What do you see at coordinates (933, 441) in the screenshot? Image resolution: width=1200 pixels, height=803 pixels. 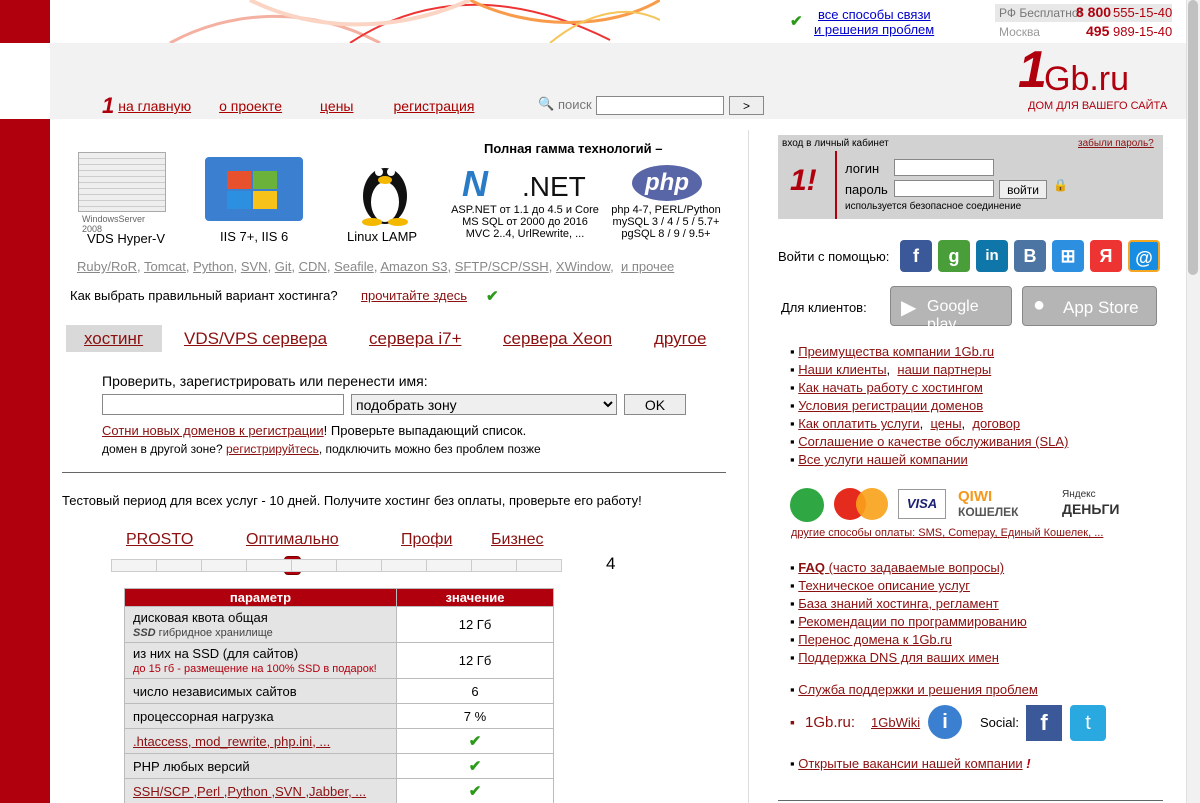 I see `sla-link: Соглашение о качестве обслуживания (SLA)` at bounding box center [933, 441].